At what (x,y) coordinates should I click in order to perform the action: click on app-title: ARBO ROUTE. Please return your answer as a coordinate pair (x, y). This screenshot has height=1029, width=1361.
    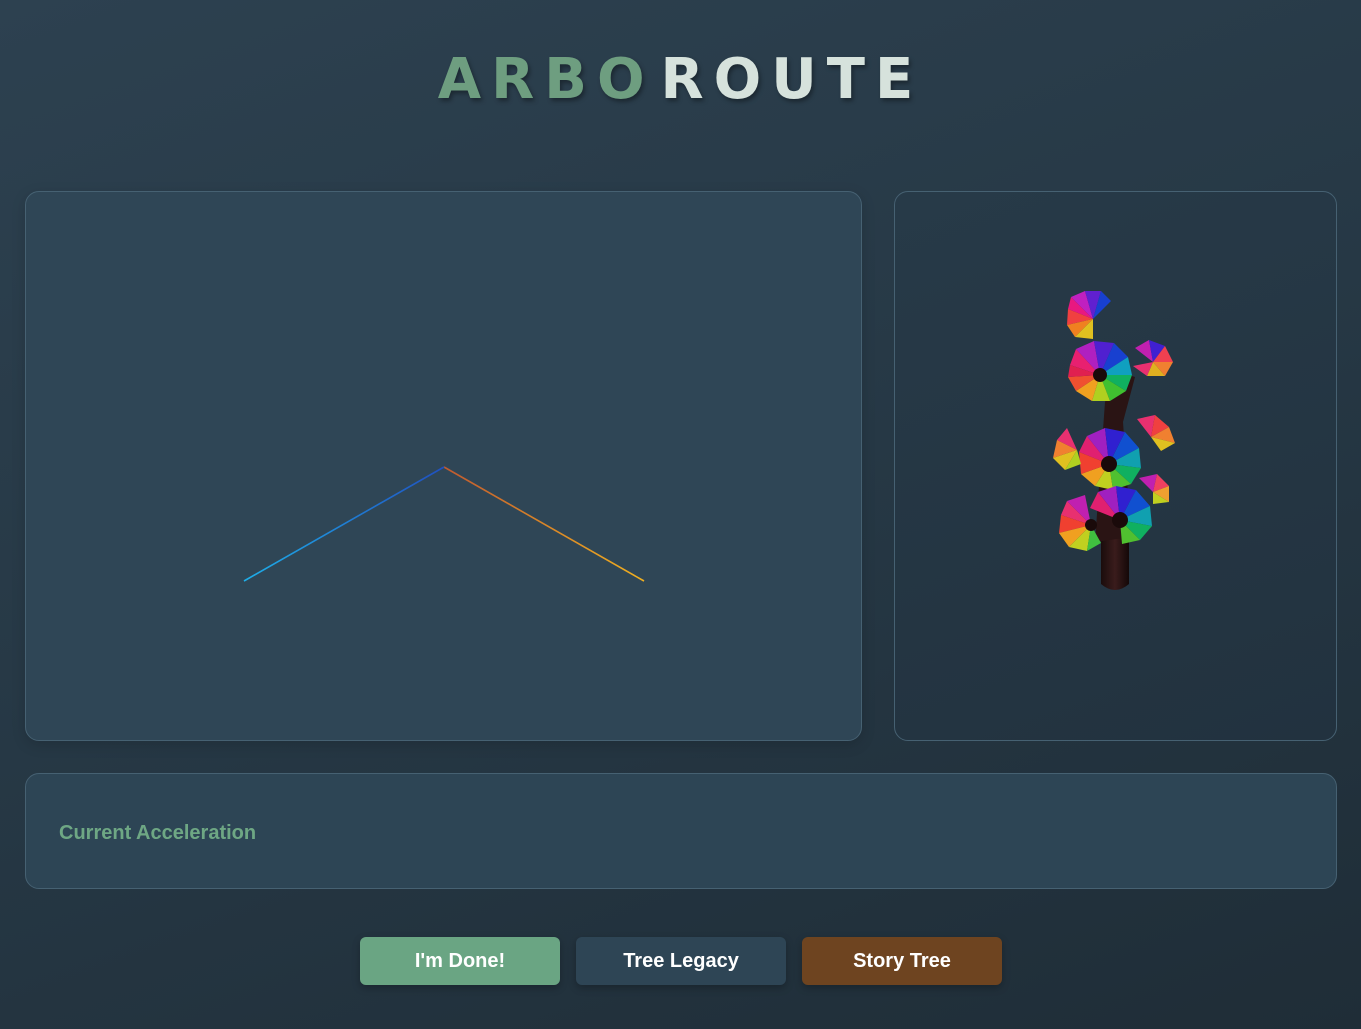
    Looking at the image, I should click on (680, 80).